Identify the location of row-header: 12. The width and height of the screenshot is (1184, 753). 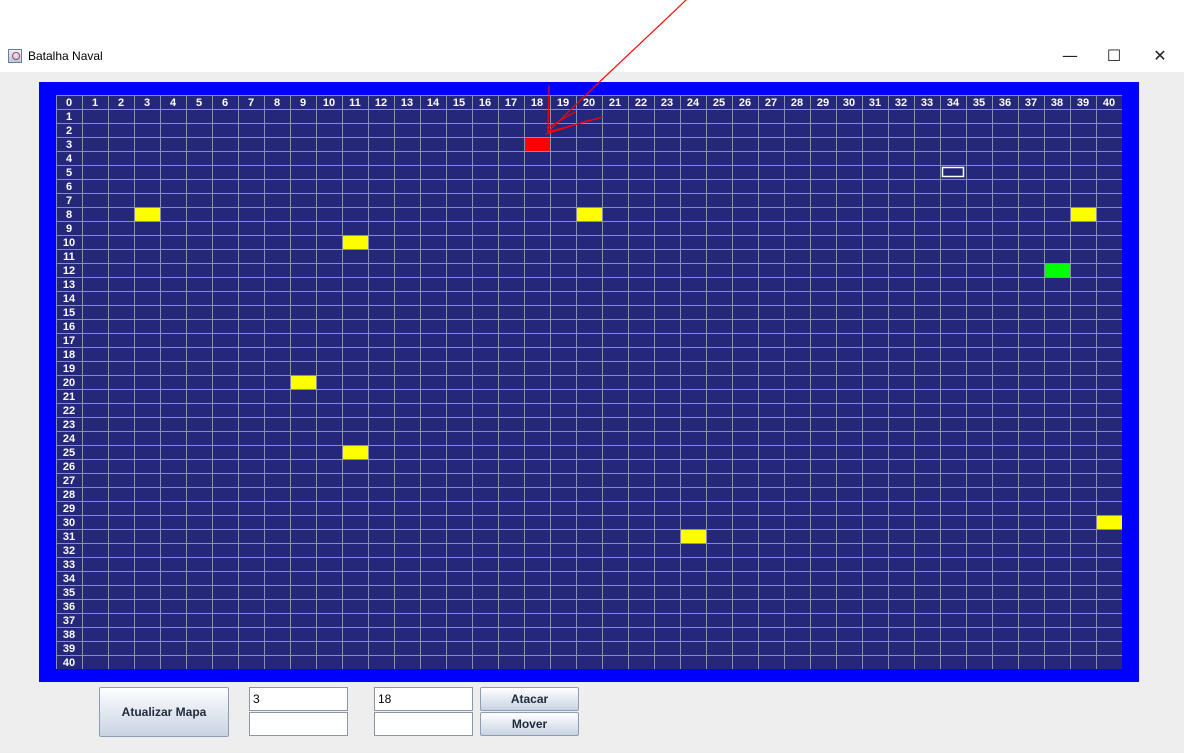
(69, 271).